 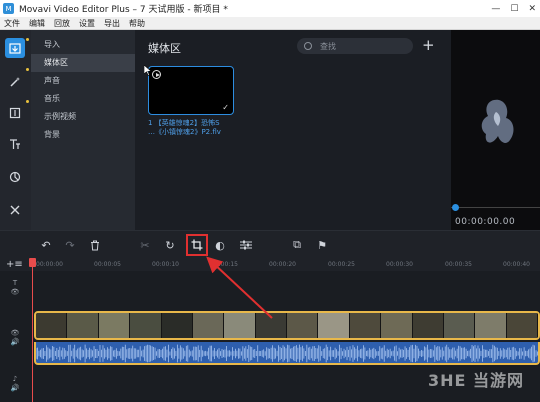 I want to click on tool-rail, so click(x=15, y=130).